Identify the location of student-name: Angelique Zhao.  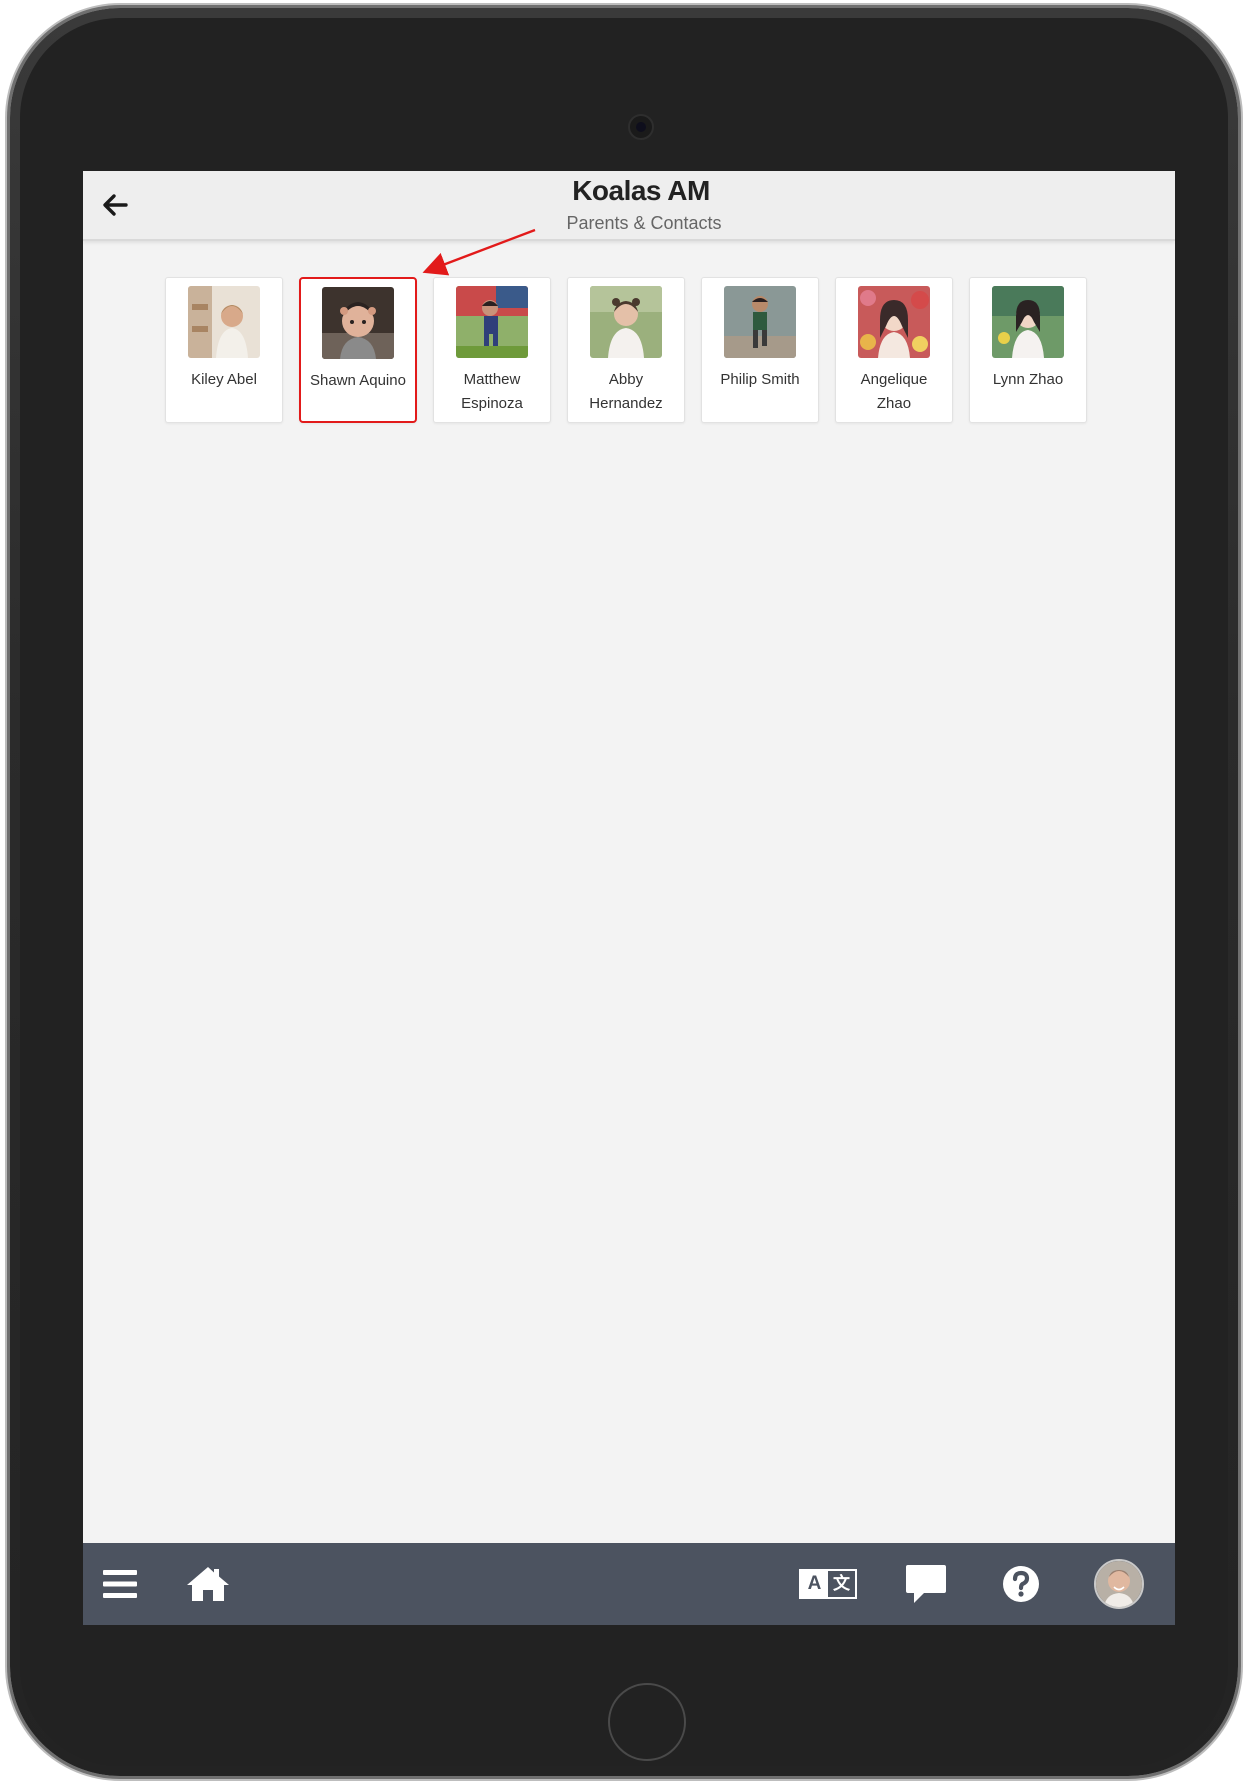
(894, 391).